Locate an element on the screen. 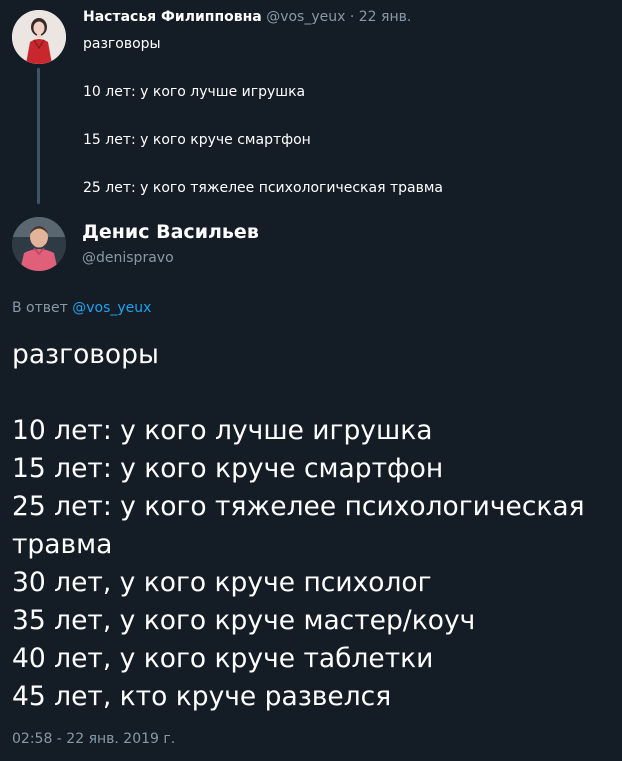 Image resolution: width=622 pixels, height=761 pixels. reply-author-handle: @denispravo is located at coordinates (128, 258).